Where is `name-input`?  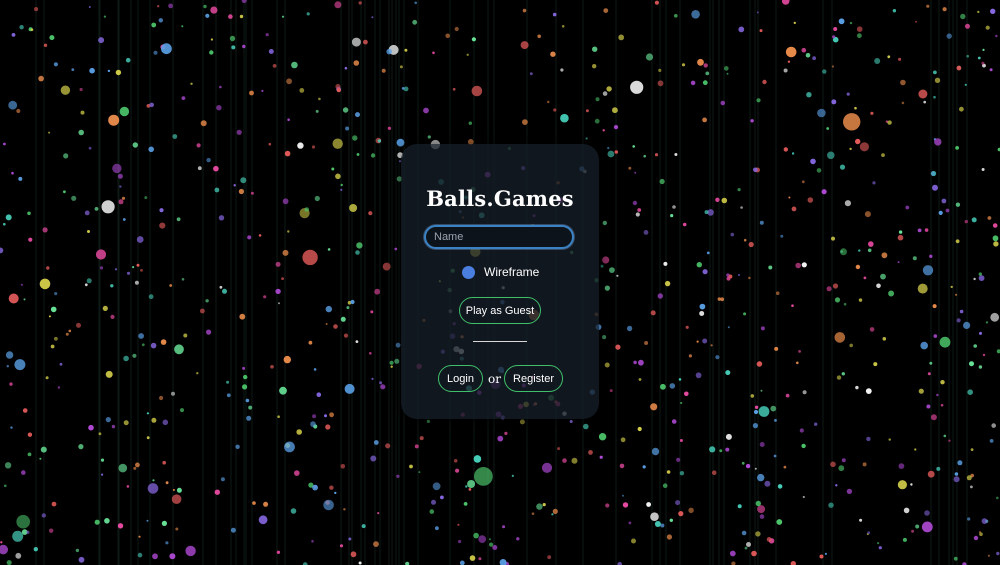
name-input is located at coordinates (499, 237).